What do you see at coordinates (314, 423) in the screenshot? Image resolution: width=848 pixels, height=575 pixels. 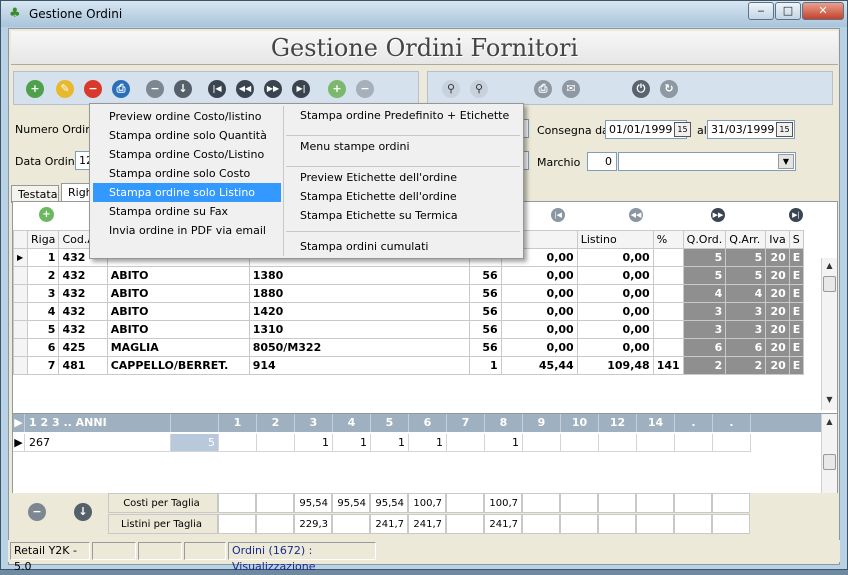 I see `size-header-cell: 3` at bounding box center [314, 423].